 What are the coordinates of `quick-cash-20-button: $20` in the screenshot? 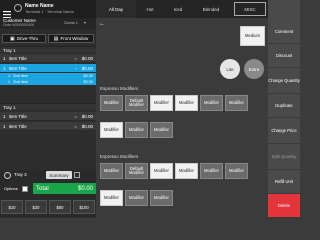 It's located at (36, 207).